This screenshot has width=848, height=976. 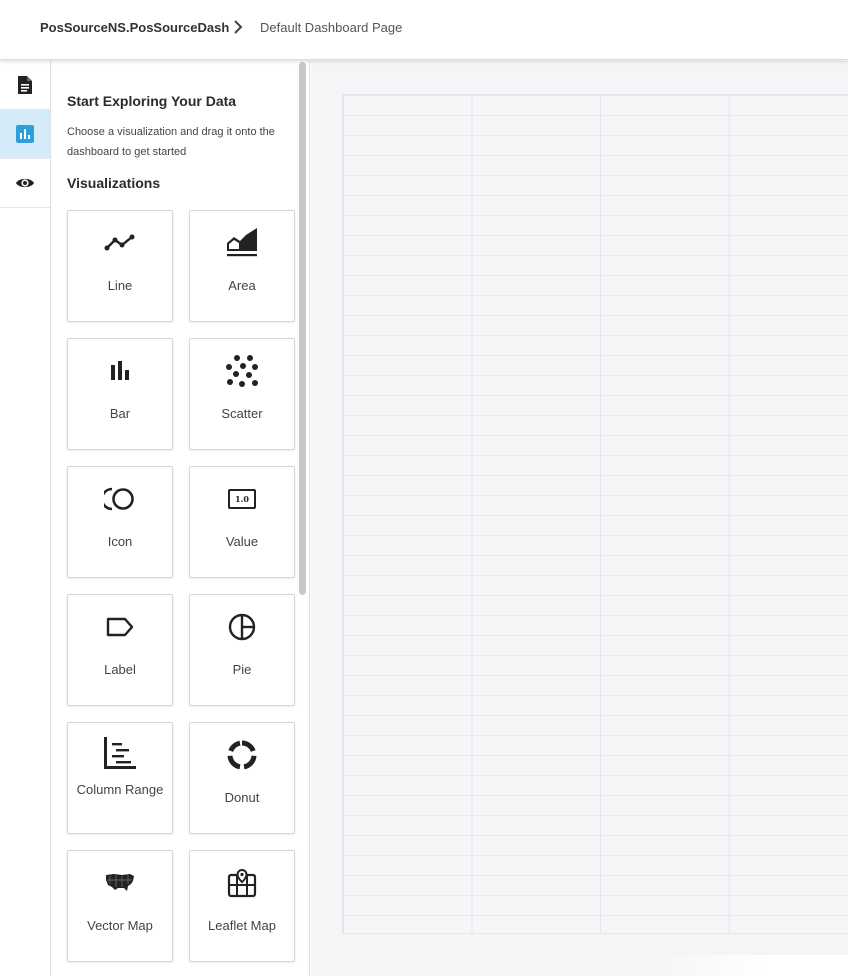 What do you see at coordinates (242, 906) in the screenshot?
I see `viz-tile-leaflet-map: Leaflet Map` at bounding box center [242, 906].